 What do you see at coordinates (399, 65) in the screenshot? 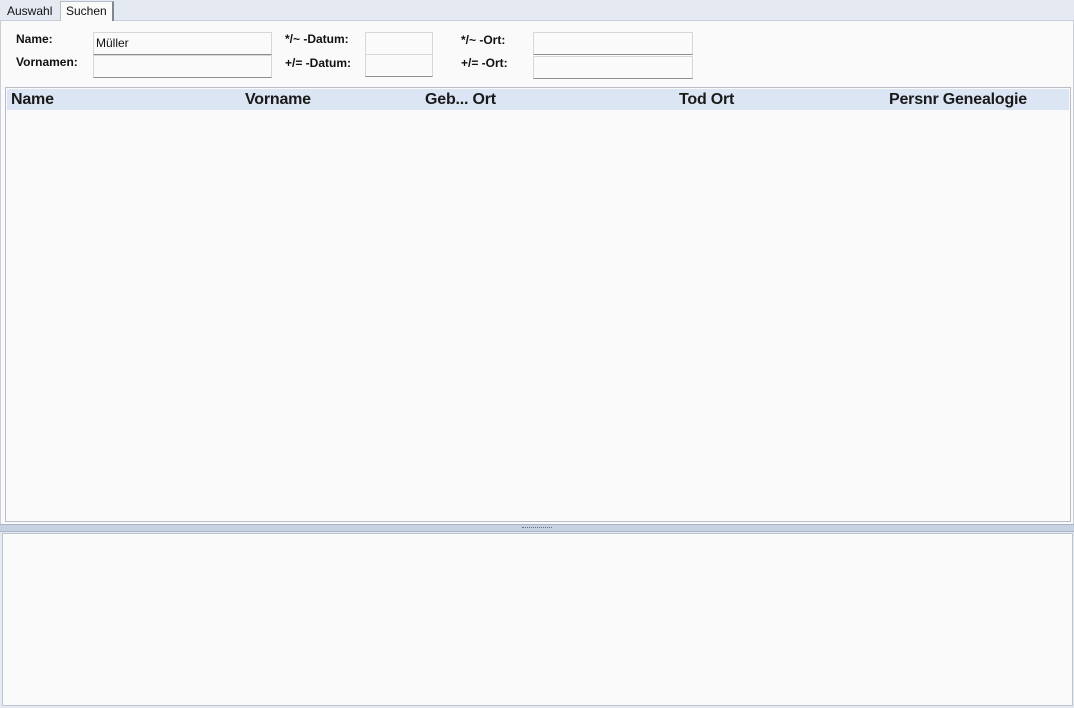
I see `death-date-input` at bounding box center [399, 65].